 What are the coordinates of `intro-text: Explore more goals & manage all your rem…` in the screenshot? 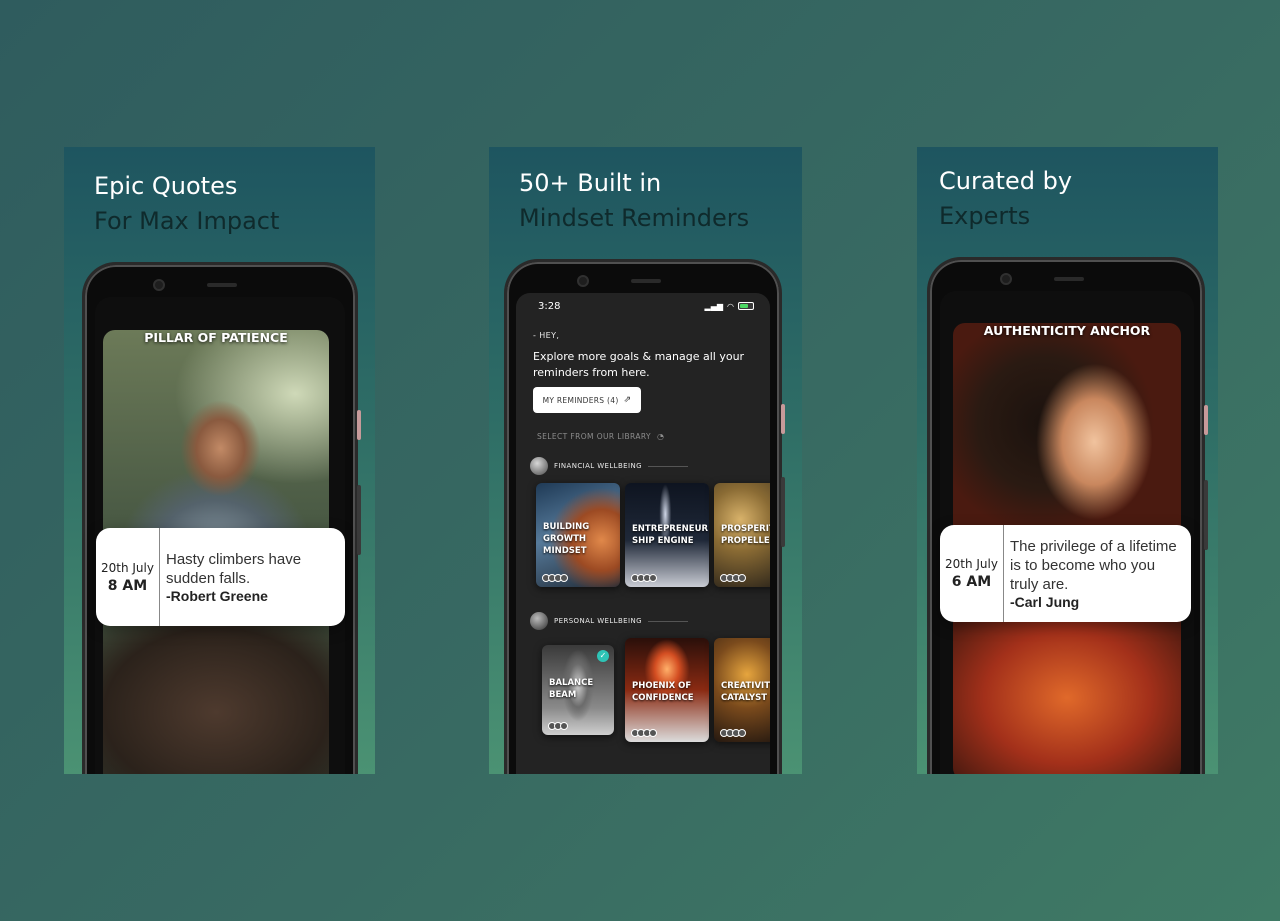 It's located at (639, 364).